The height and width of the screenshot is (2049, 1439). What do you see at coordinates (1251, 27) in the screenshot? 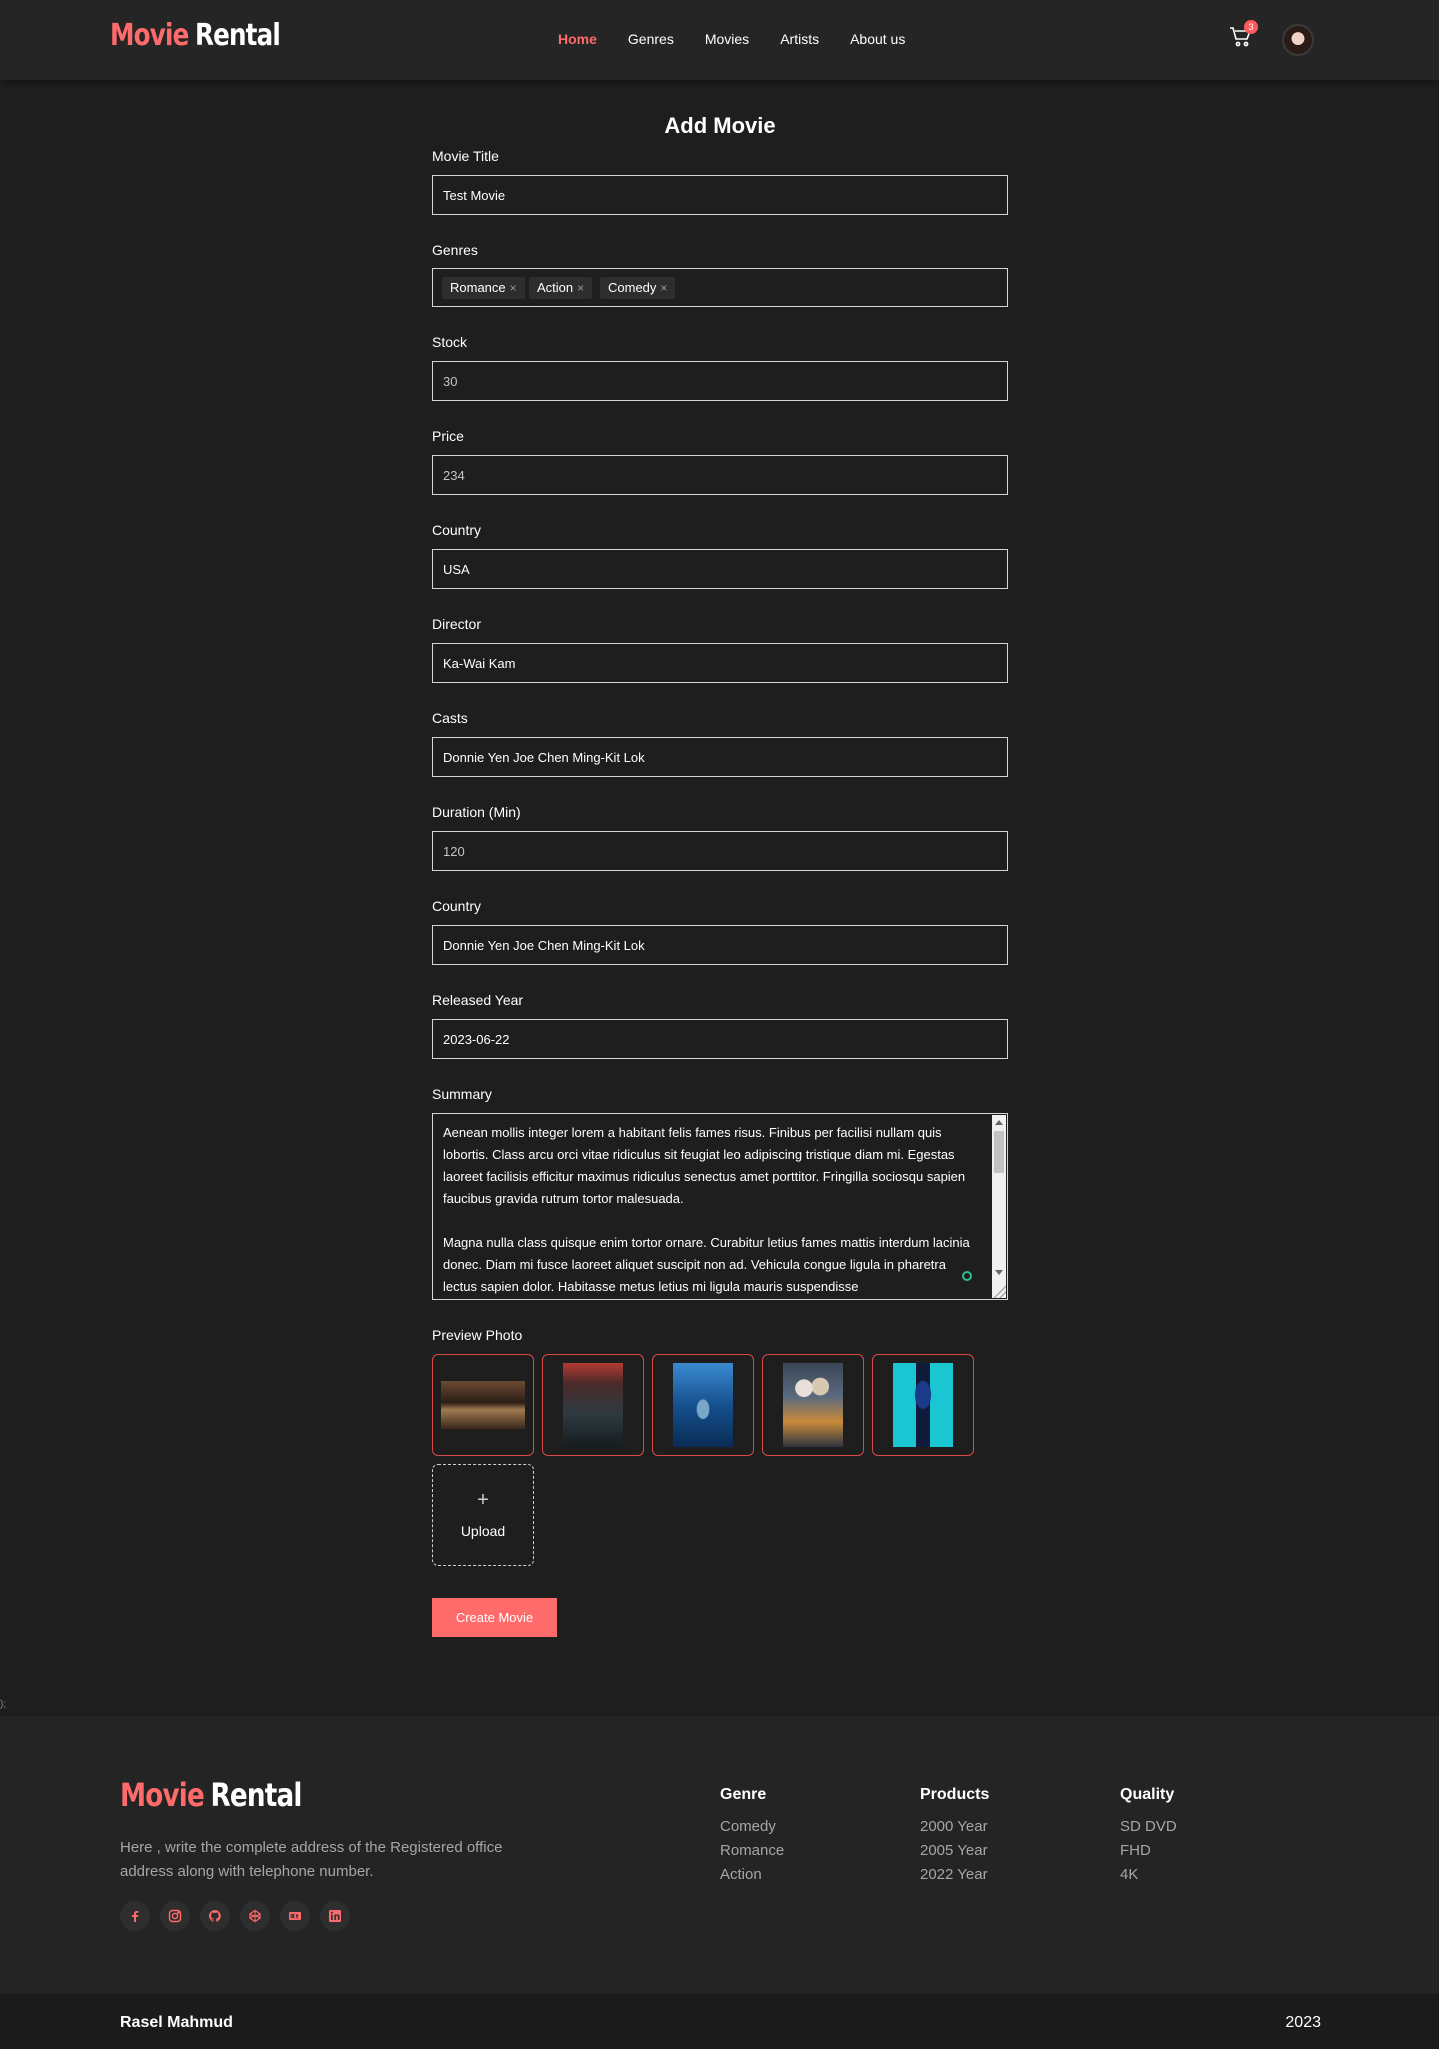
I see `cart-count-badge: 3` at bounding box center [1251, 27].